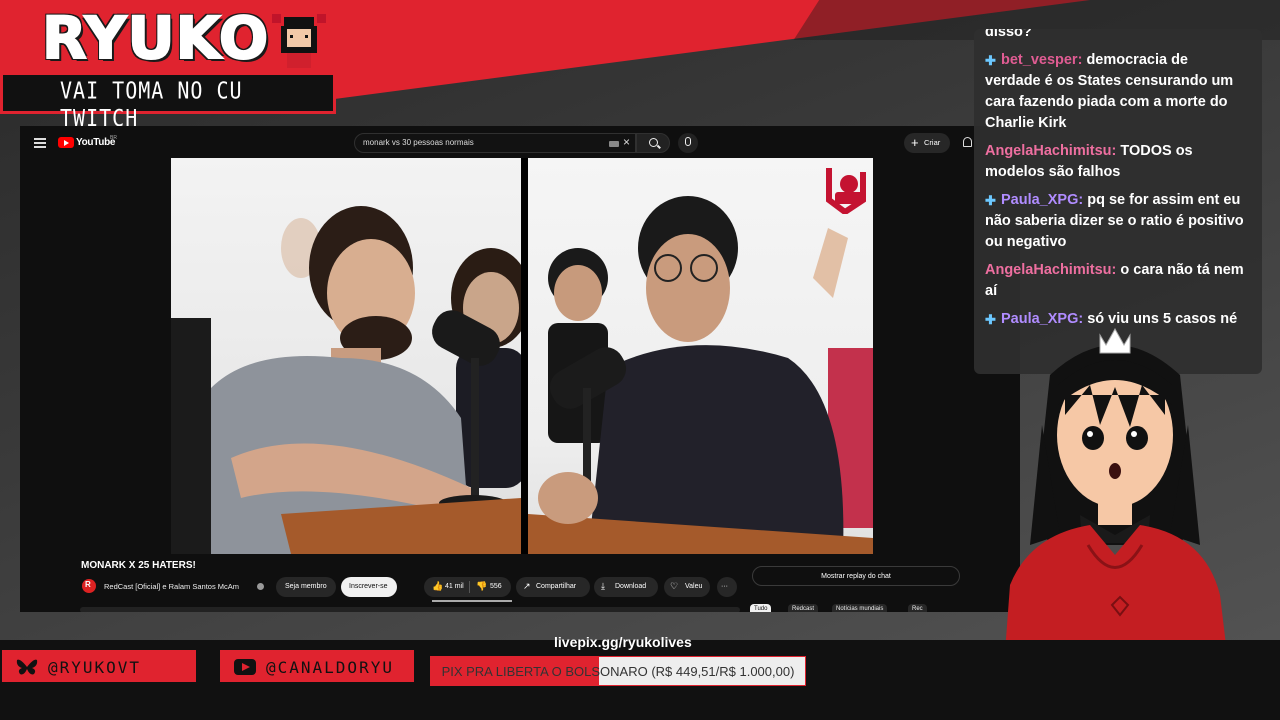  I want to click on description-box, so click(410, 609).